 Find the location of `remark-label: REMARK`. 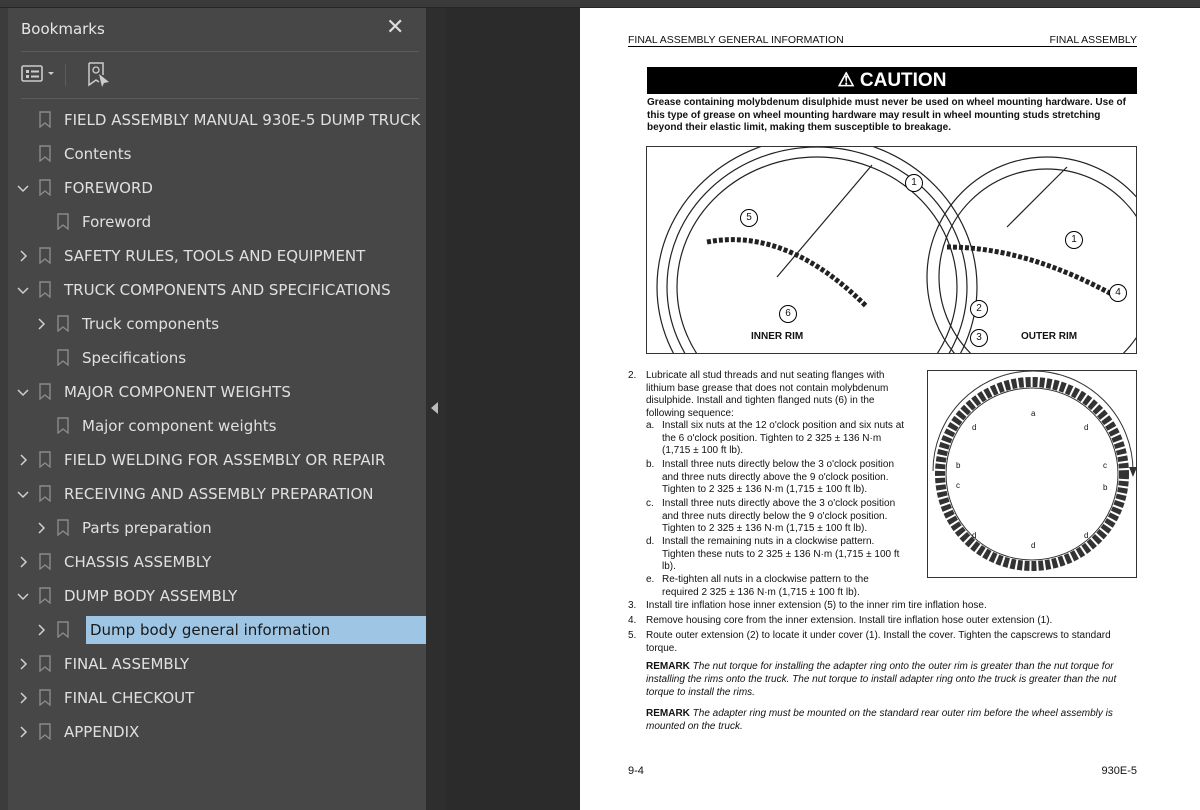

remark-label: REMARK is located at coordinates (668, 713).